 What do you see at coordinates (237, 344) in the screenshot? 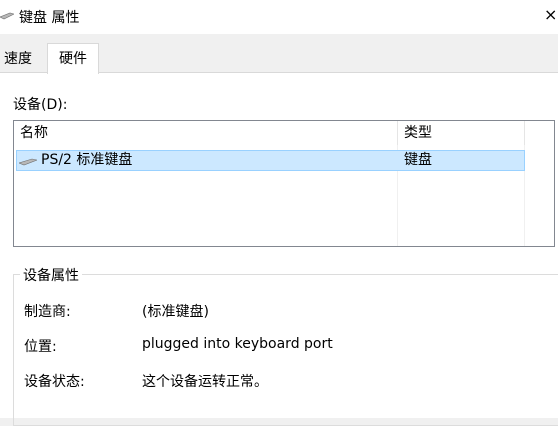
I see `location-value: plugged into keyboard port` at bounding box center [237, 344].